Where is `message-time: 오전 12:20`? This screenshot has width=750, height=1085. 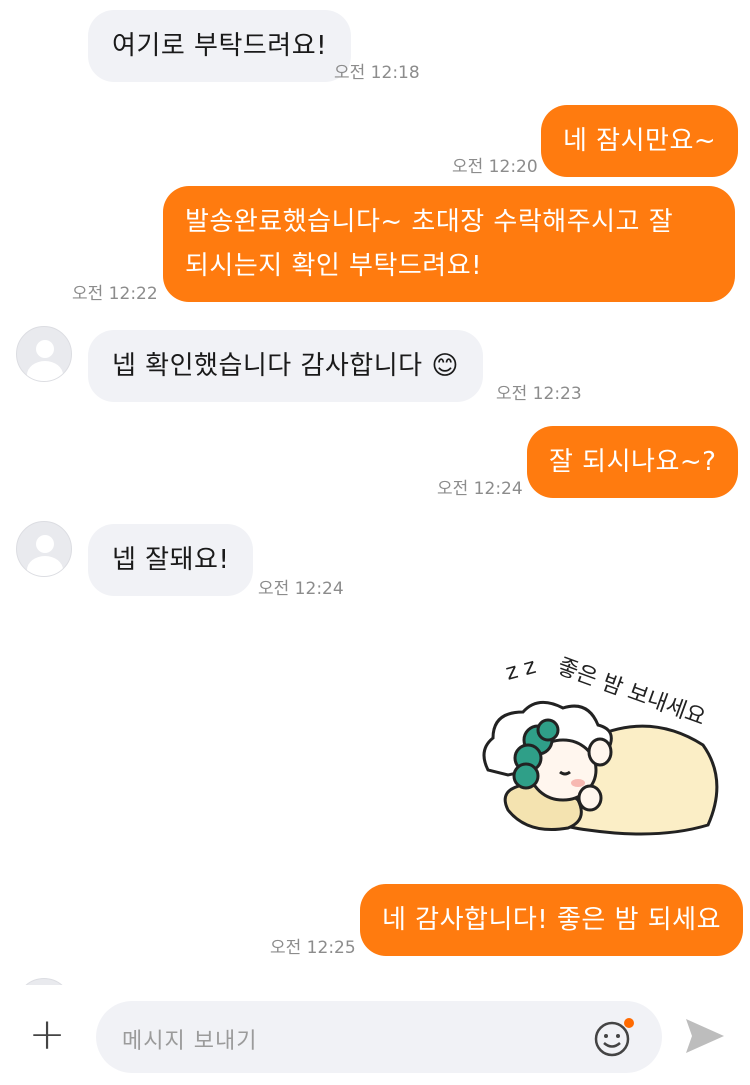 message-time: 오전 12:20 is located at coordinates (495, 167).